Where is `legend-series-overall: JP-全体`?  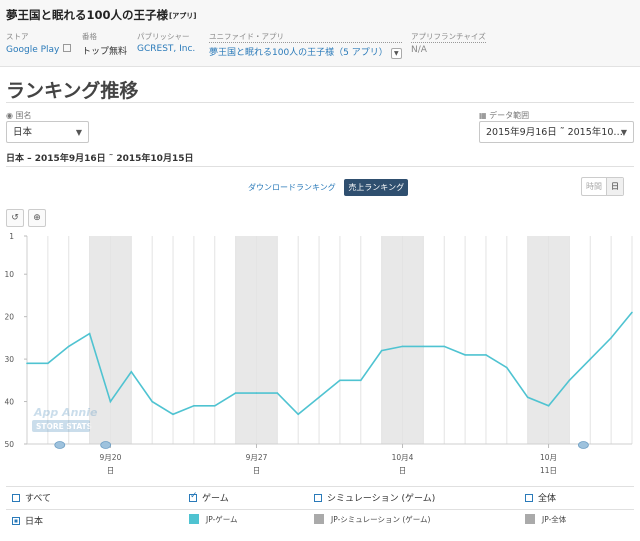 legend-series-overall: JP-全体 is located at coordinates (545, 519).